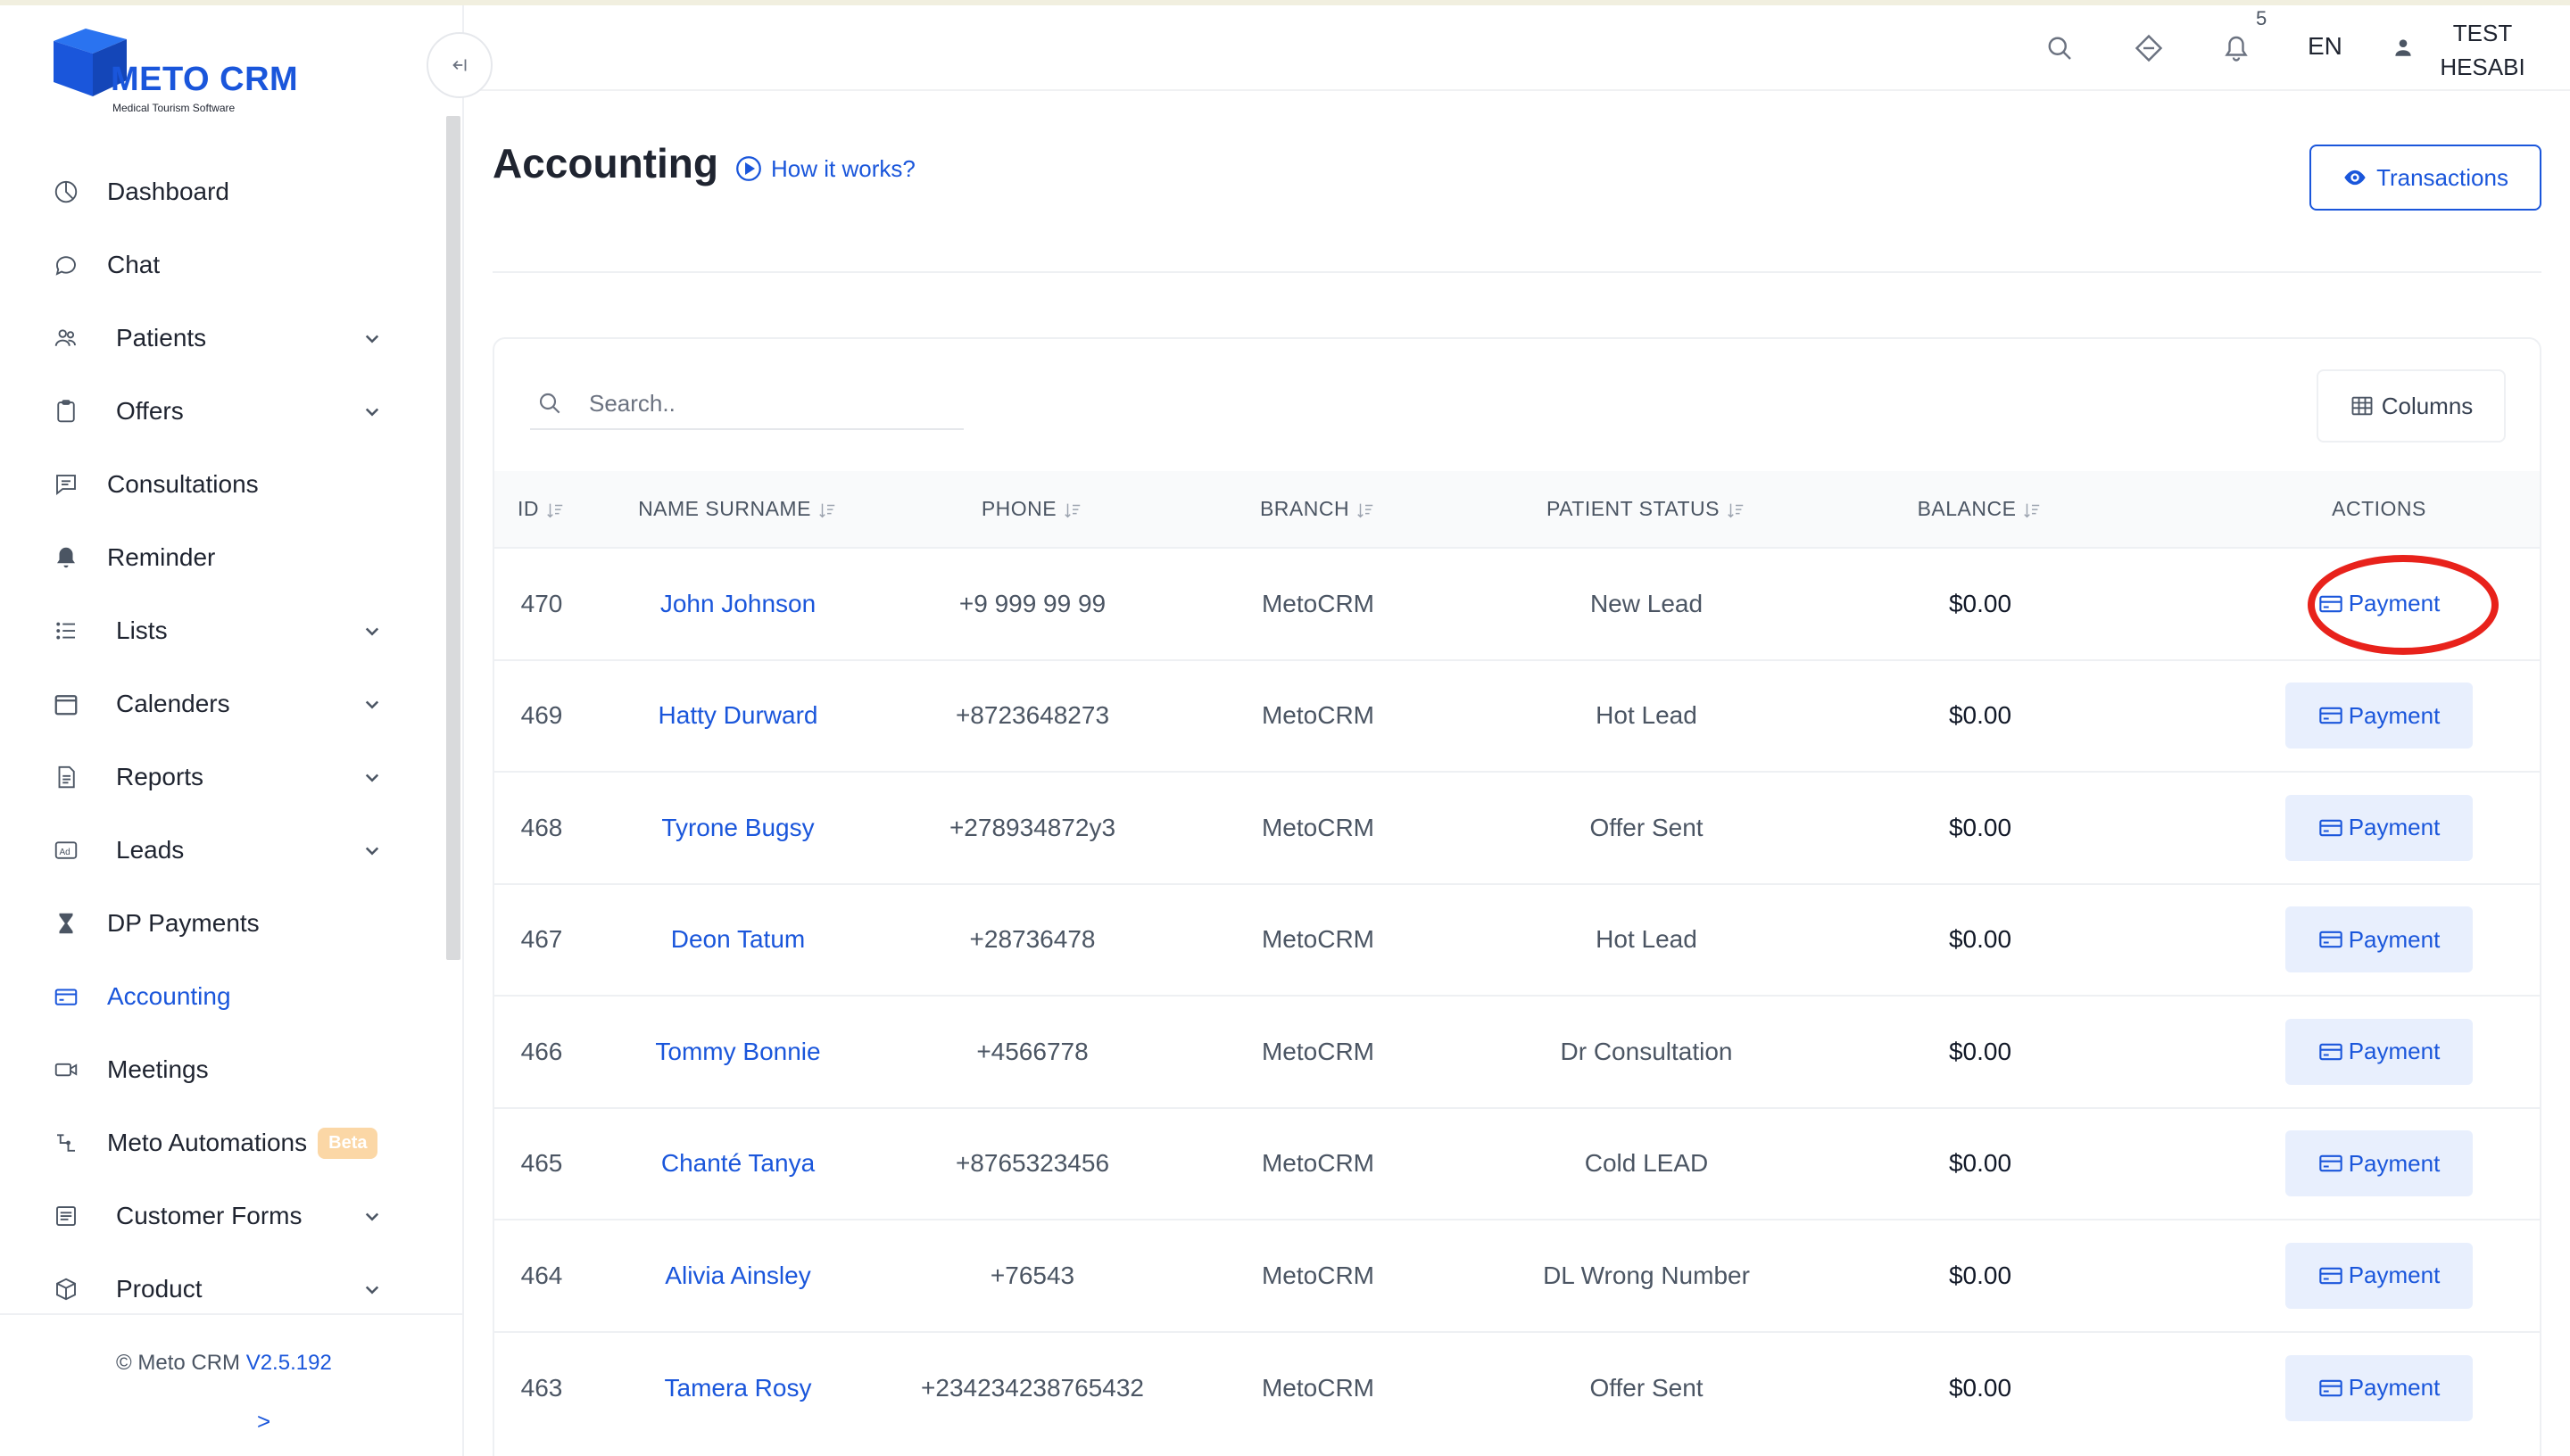 The height and width of the screenshot is (1456, 2570). I want to click on cell-id: 465, so click(542, 1163).